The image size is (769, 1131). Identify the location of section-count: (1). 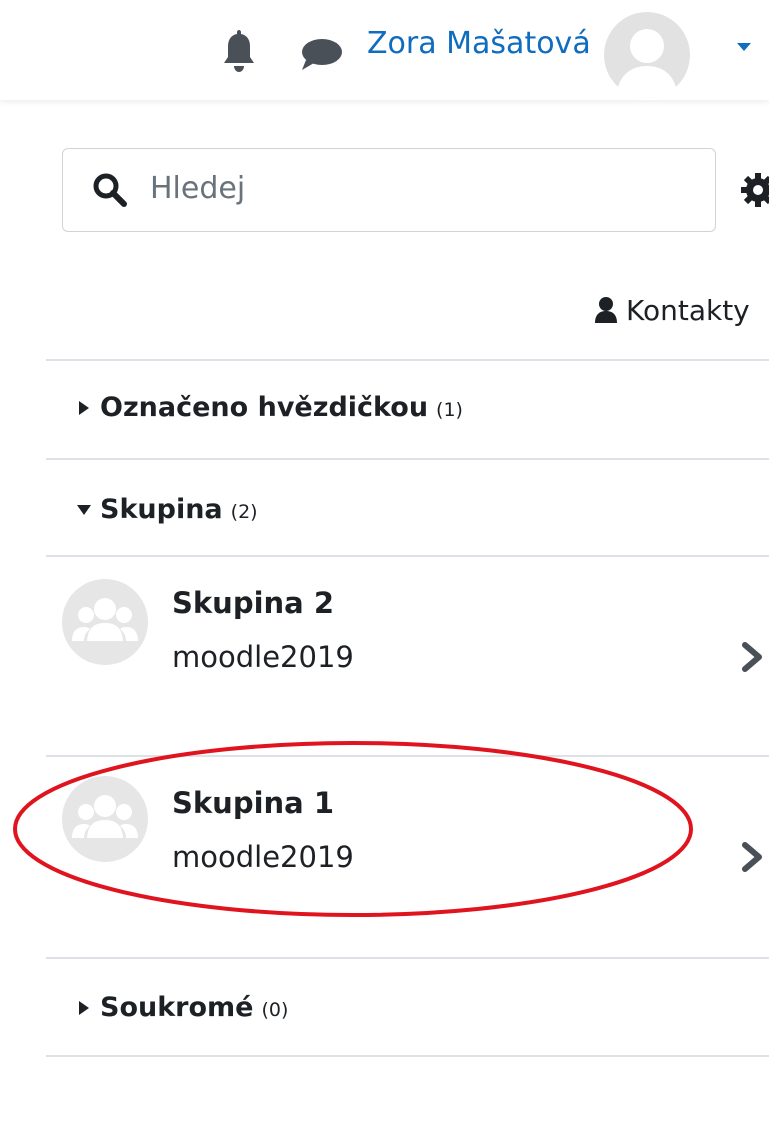
(449, 410).